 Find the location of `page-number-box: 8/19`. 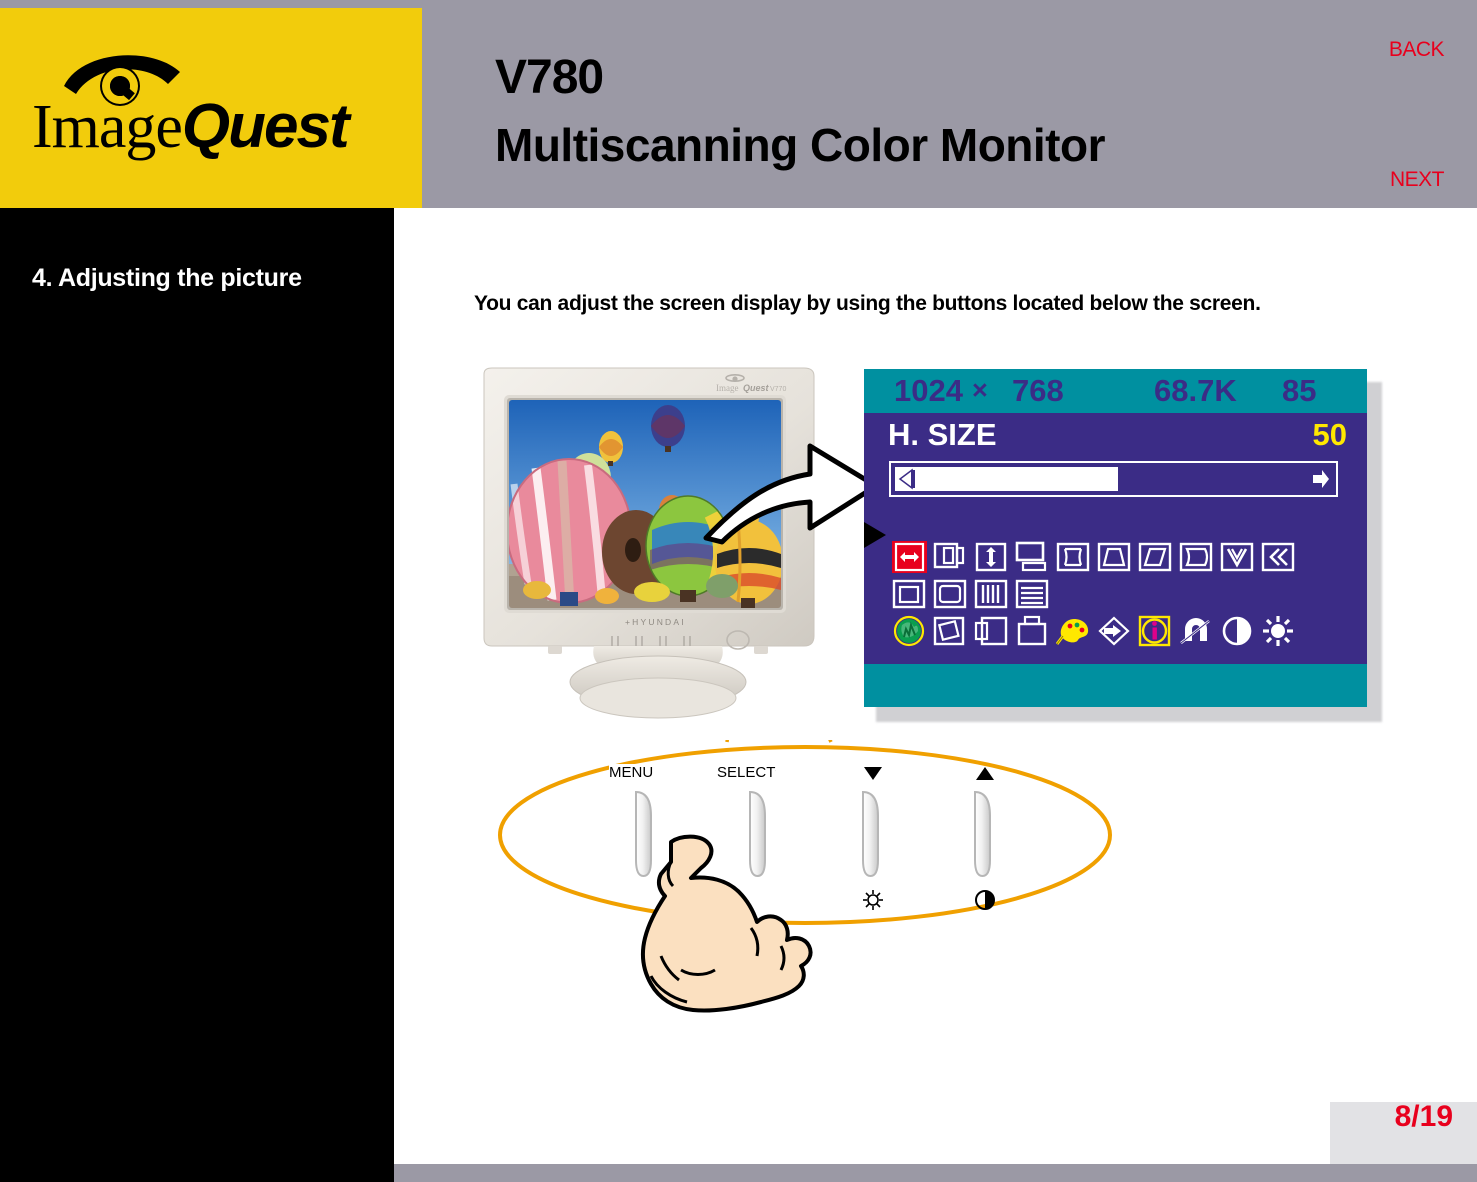

page-number-box: 8/19 is located at coordinates (1403, 1132).